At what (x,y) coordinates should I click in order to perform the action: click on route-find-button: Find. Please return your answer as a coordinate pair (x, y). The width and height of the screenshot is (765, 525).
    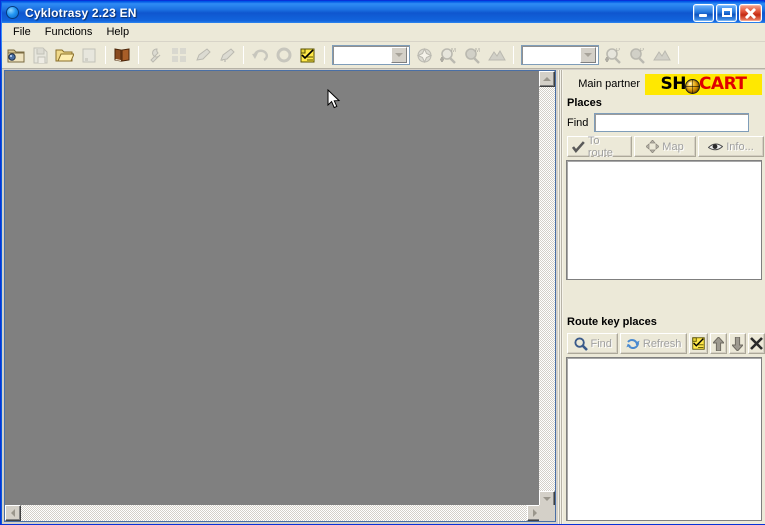
    Looking at the image, I should click on (593, 343).